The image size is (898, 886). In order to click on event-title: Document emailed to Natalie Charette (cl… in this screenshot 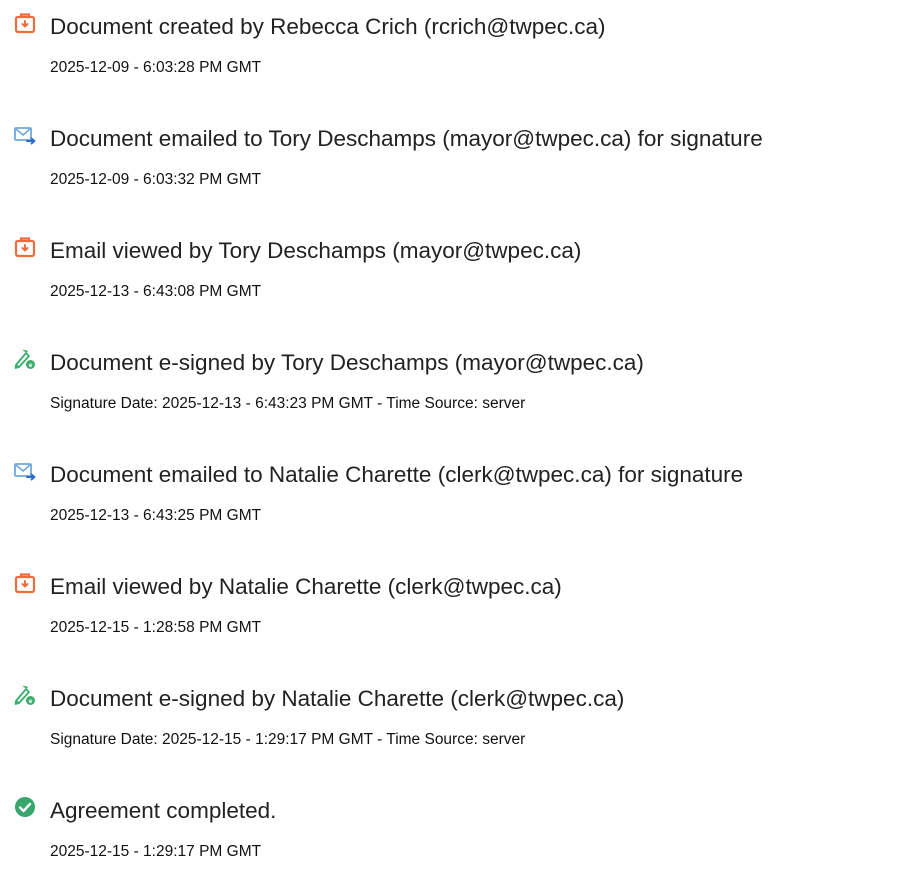, I will do `click(397, 474)`.